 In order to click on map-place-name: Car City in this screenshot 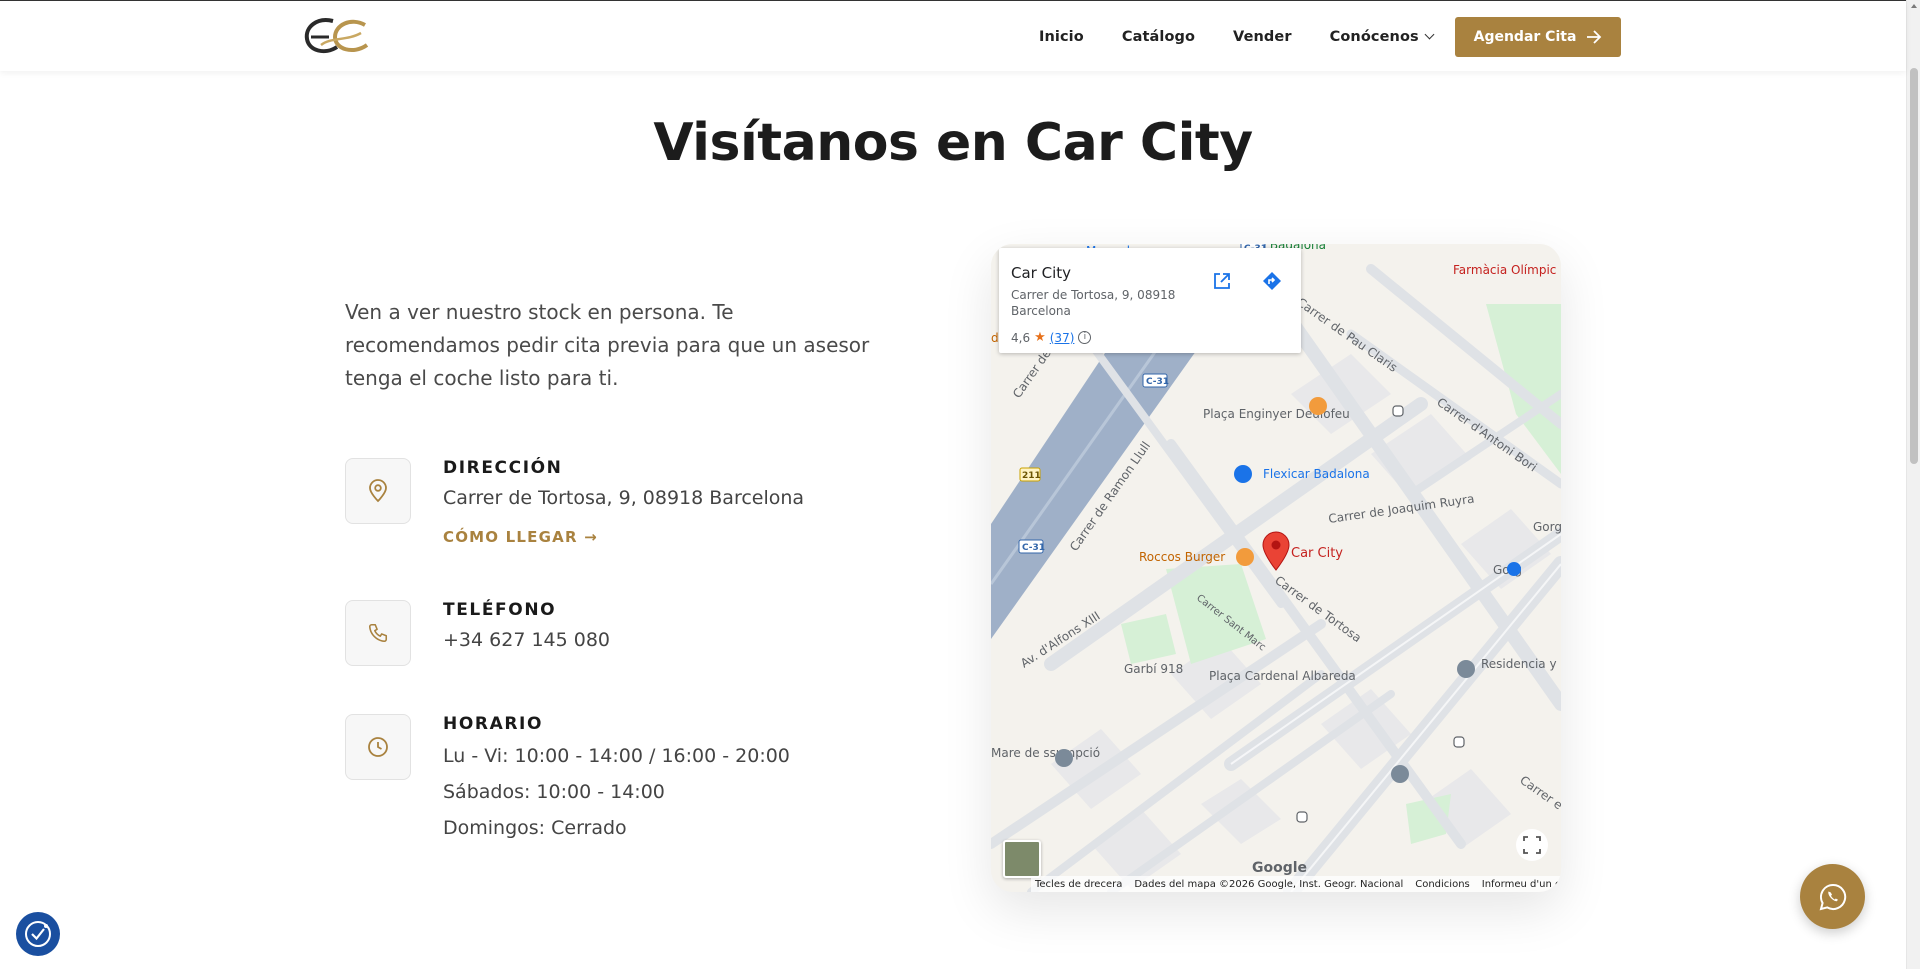, I will do `click(1041, 273)`.